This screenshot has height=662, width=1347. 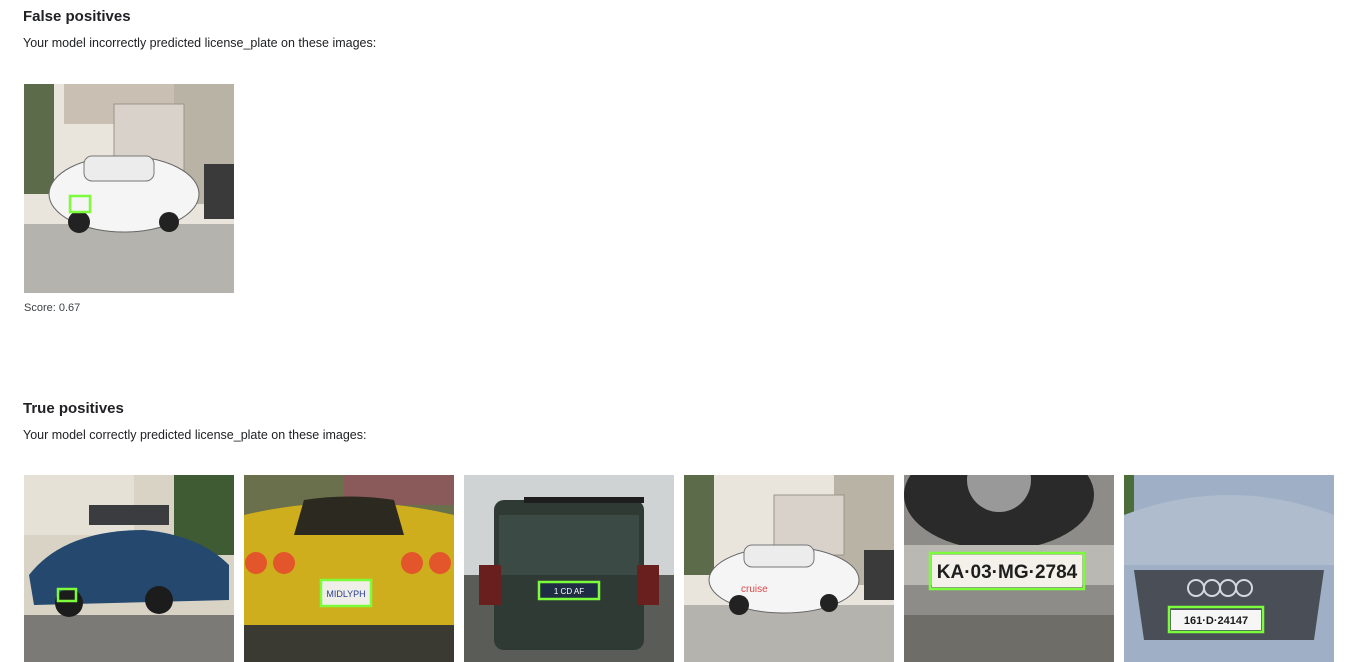 What do you see at coordinates (754, 589) in the screenshot?
I see `plate-text-4: cruise` at bounding box center [754, 589].